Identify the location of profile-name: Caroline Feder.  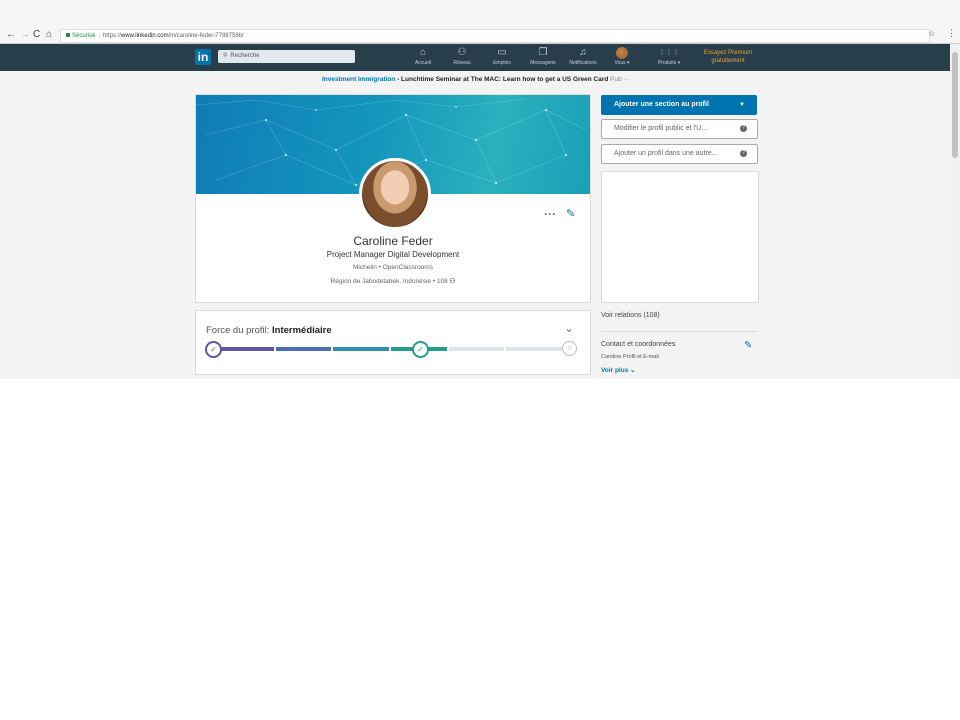
(393, 241).